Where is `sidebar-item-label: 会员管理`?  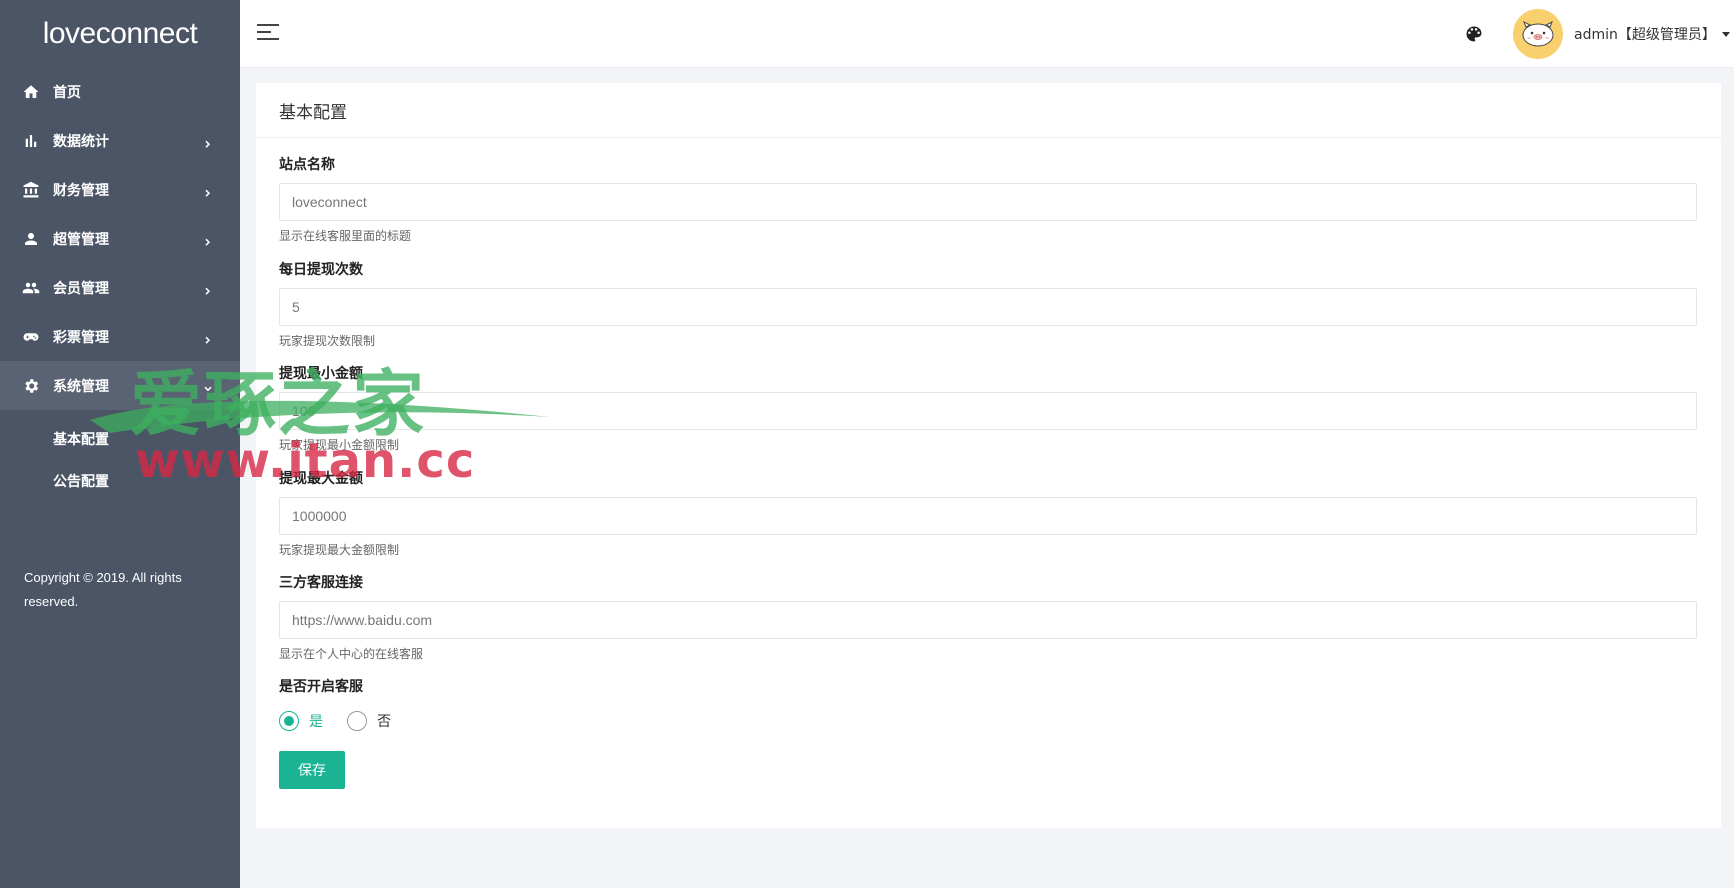
sidebar-item-label: 会员管理 is located at coordinates (81, 288).